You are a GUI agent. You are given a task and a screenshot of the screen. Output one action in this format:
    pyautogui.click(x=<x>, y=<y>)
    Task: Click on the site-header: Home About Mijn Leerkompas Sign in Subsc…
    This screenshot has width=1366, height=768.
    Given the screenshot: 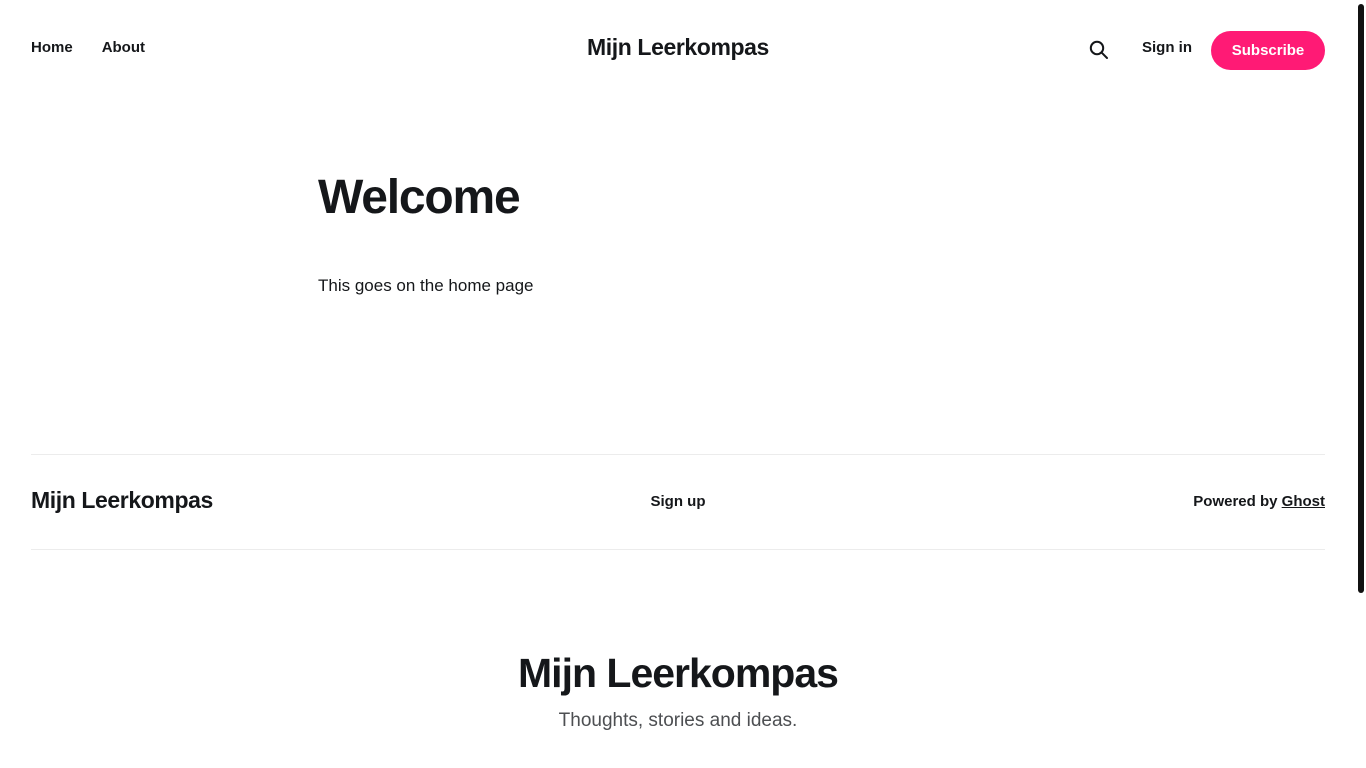 What is the action you would take?
    pyautogui.click(x=678, y=50)
    